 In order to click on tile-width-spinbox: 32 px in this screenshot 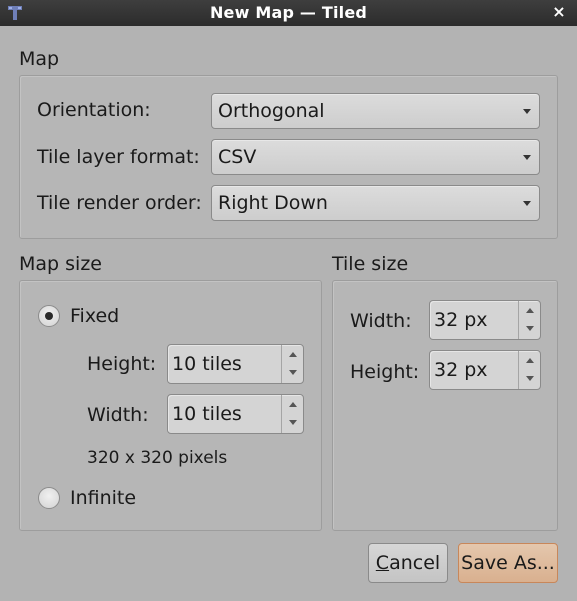, I will do `click(485, 320)`.